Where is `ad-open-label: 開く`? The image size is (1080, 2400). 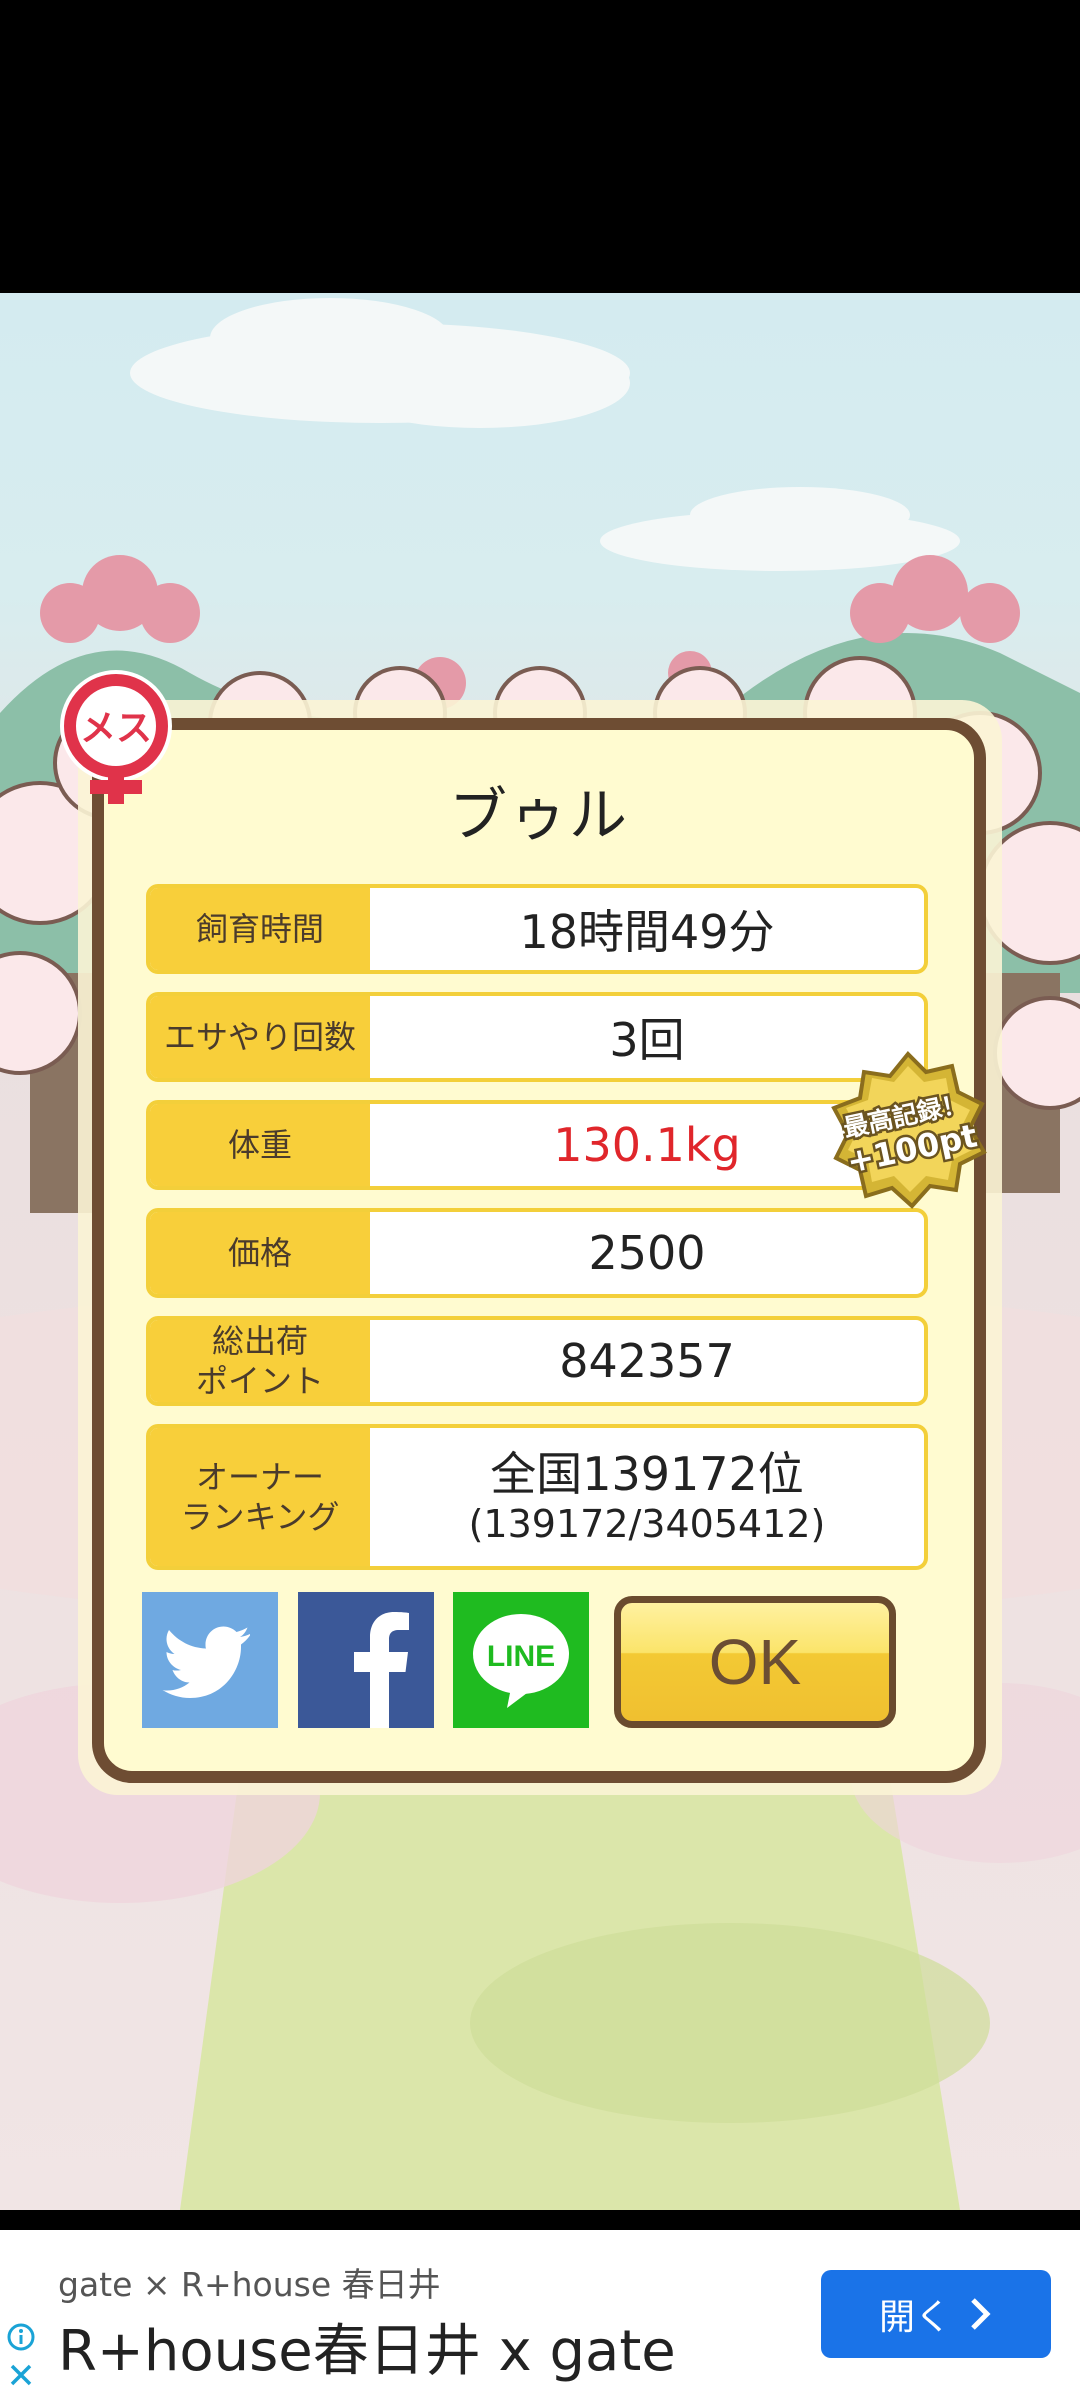 ad-open-label: 開く is located at coordinates (914, 2317).